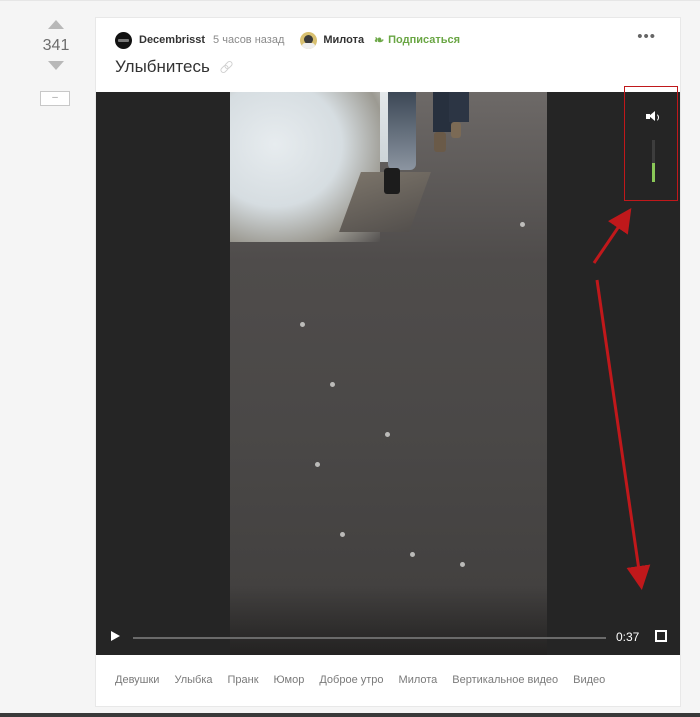 This screenshot has width=700, height=717. I want to click on author-avatar, so click(123, 40).